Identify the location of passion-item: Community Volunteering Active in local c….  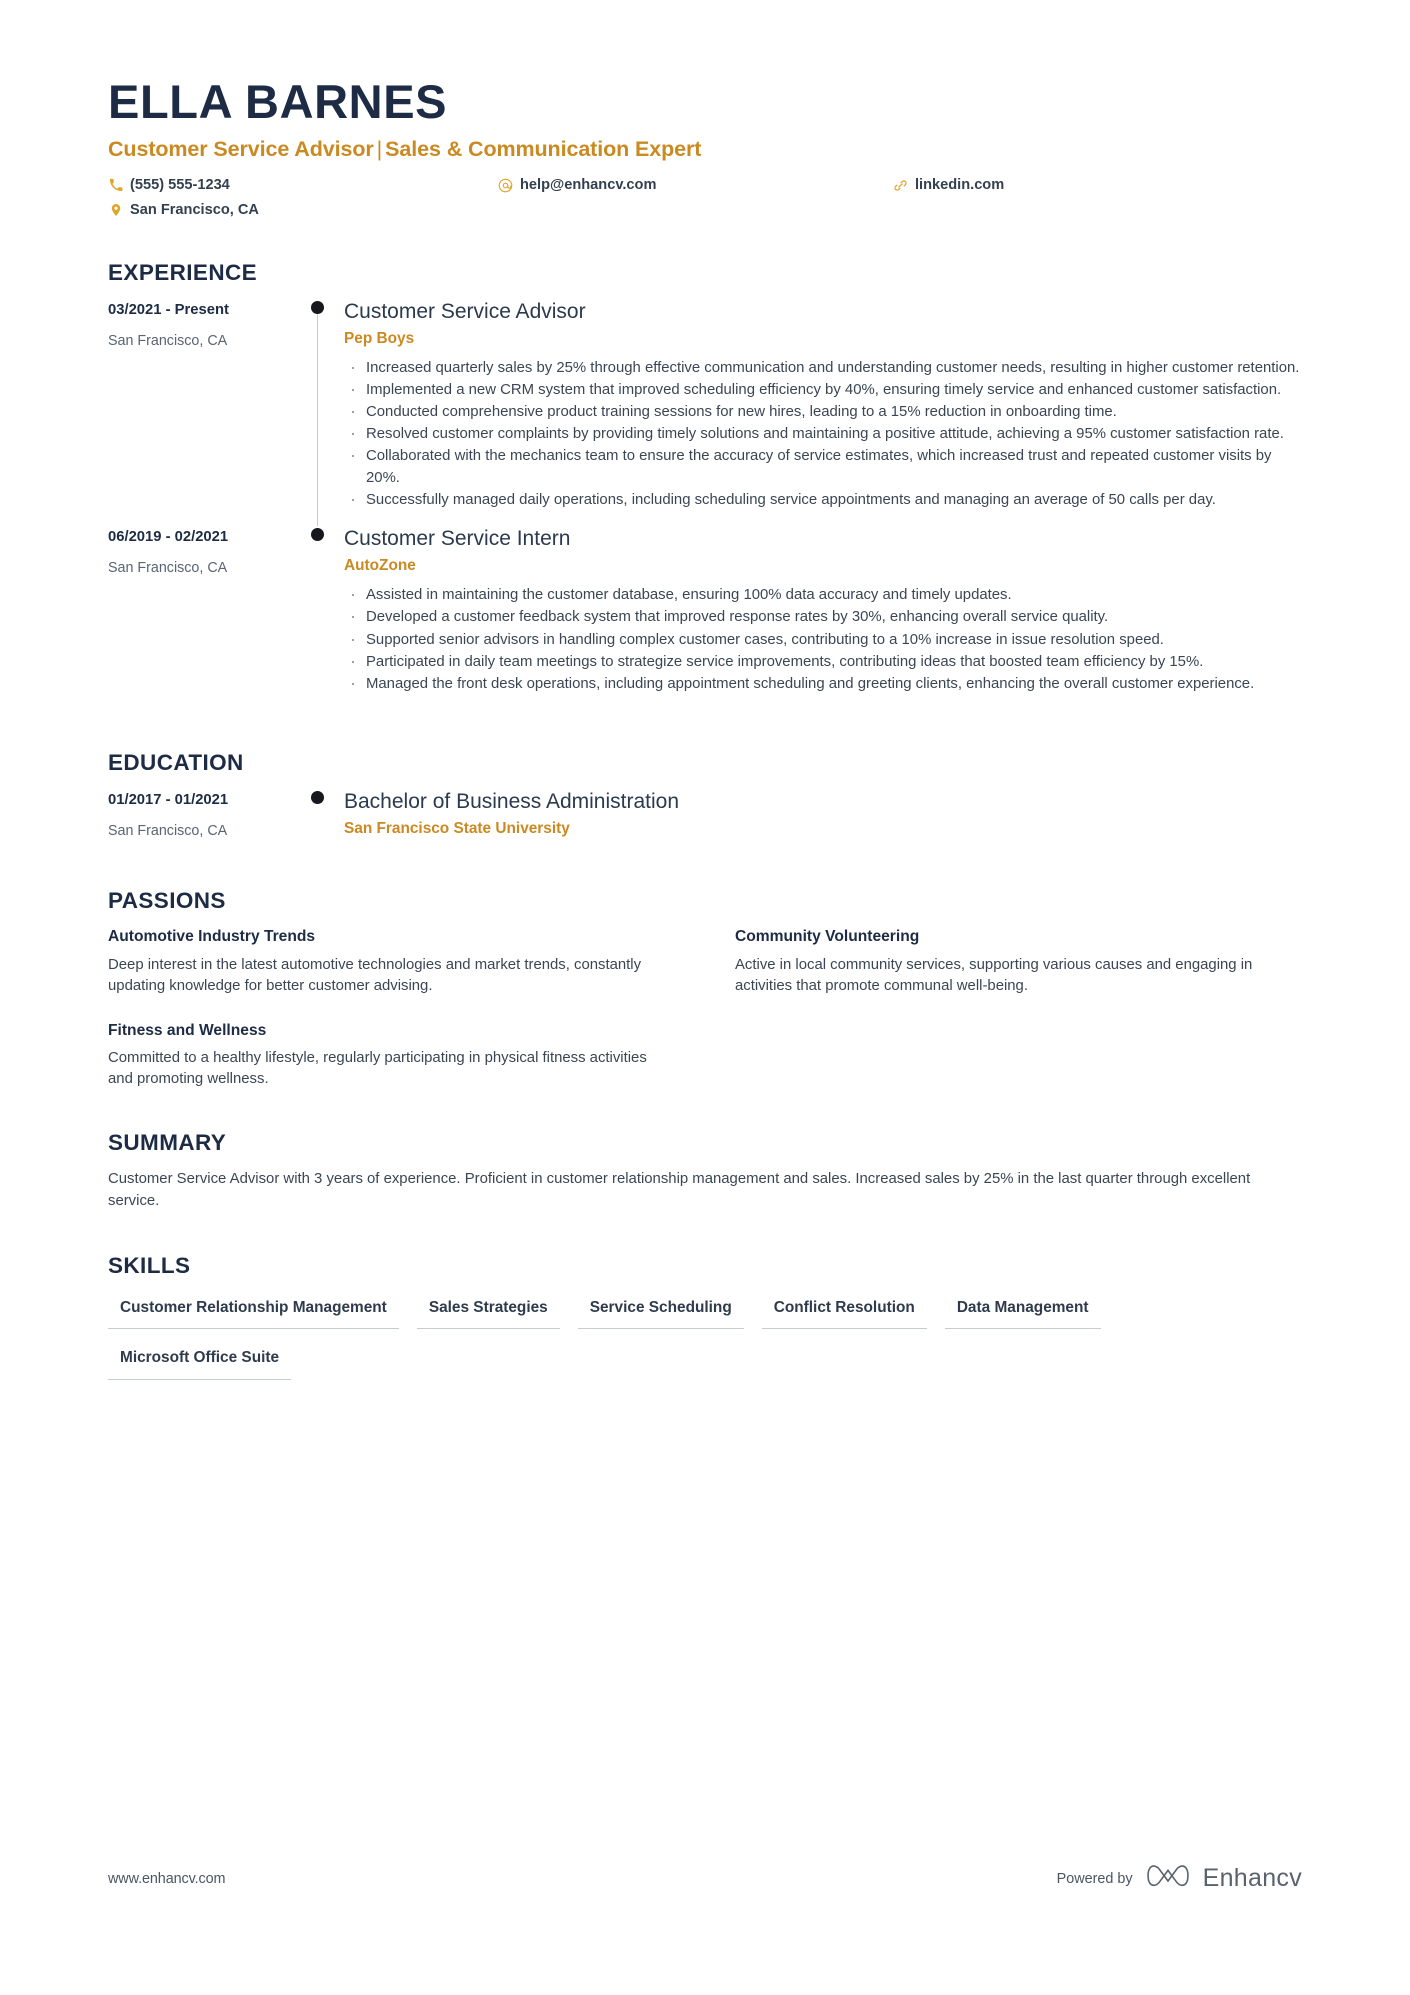
(1018, 962).